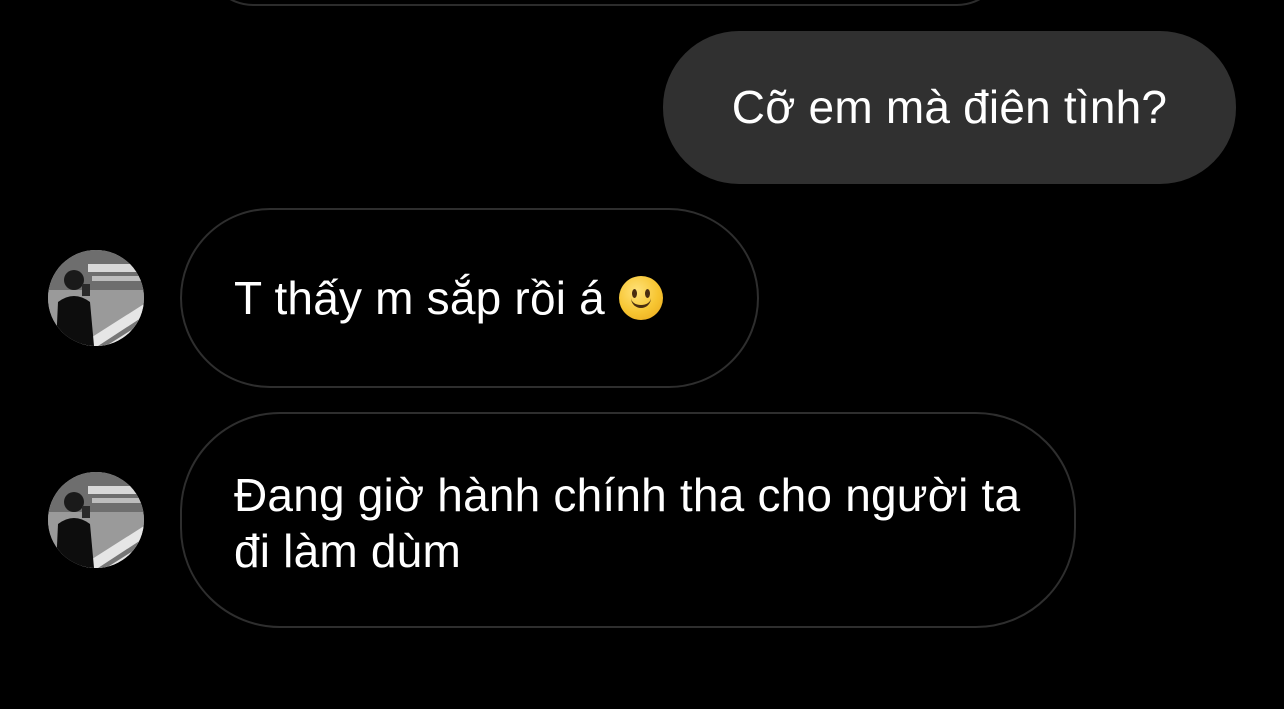 This screenshot has width=1284, height=709. I want to click on incoming-message-bubble: T thấy m sắp rồi á, so click(469, 298).